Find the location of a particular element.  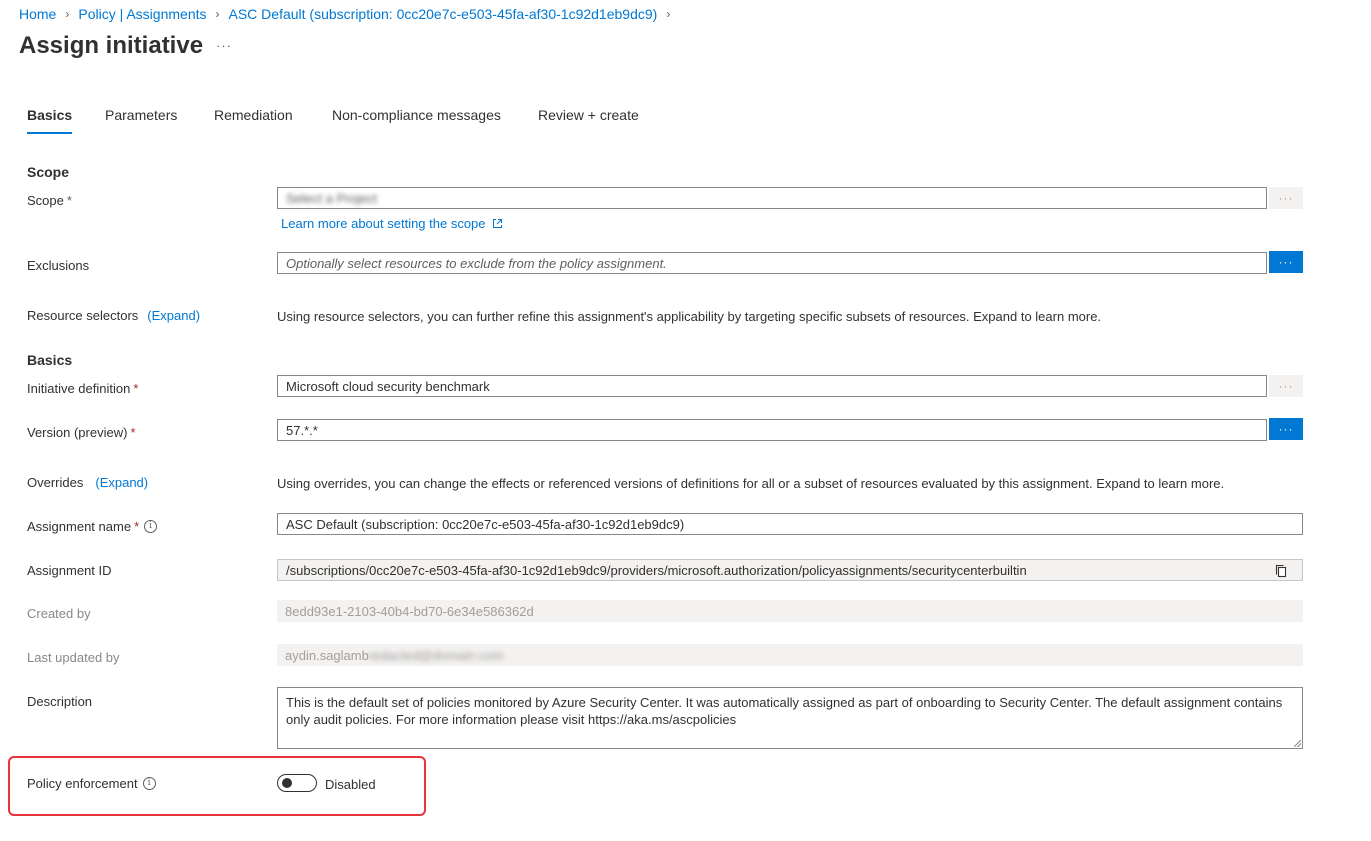

scope-label: Scope * is located at coordinates (49, 200).